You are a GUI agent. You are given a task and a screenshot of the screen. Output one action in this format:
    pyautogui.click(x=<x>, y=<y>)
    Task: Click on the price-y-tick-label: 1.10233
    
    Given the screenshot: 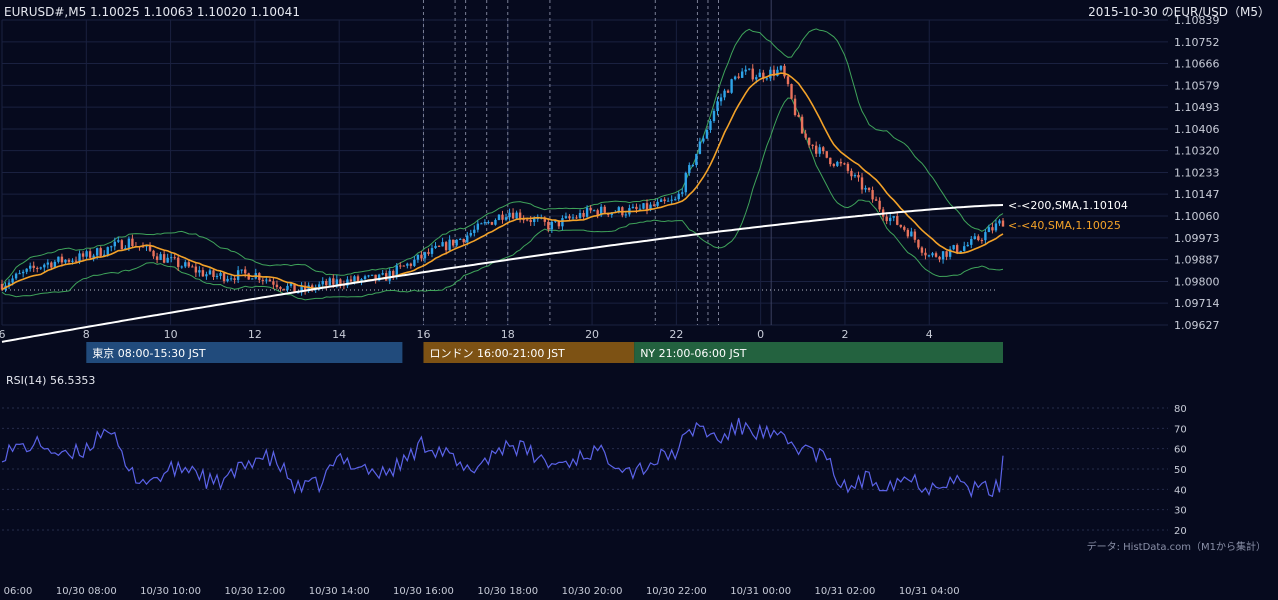 What is the action you would take?
    pyautogui.click(x=1197, y=173)
    